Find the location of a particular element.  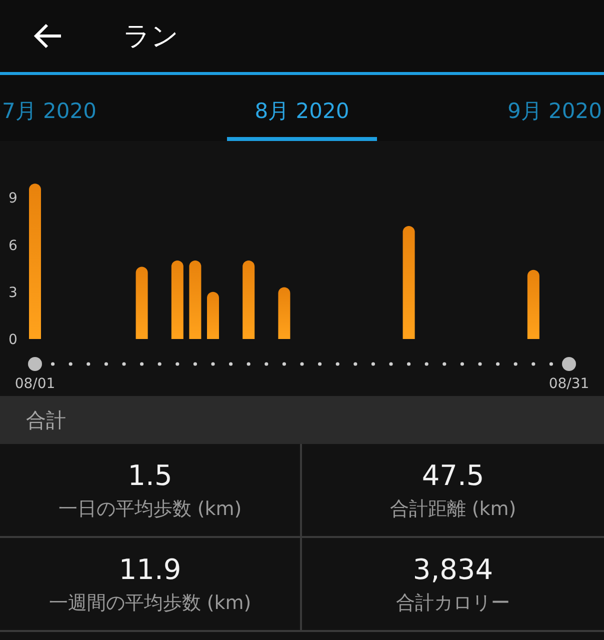

stat-value: 11.9 is located at coordinates (150, 569).